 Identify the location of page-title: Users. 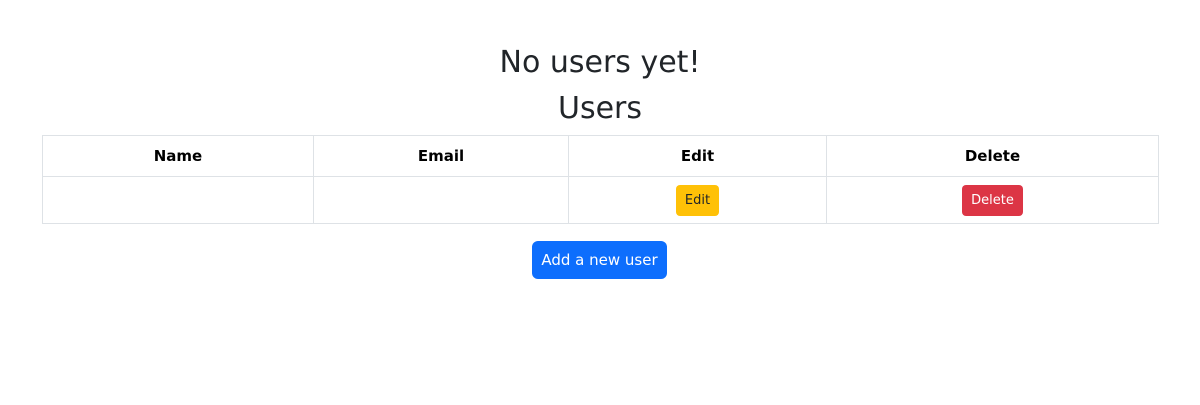
(599, 108).